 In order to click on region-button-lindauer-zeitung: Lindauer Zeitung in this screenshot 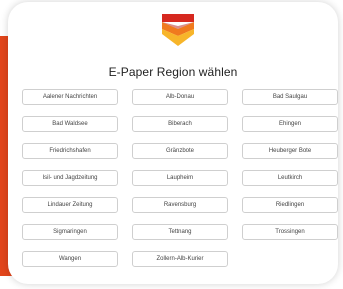, I will do `click(70, 205)`.